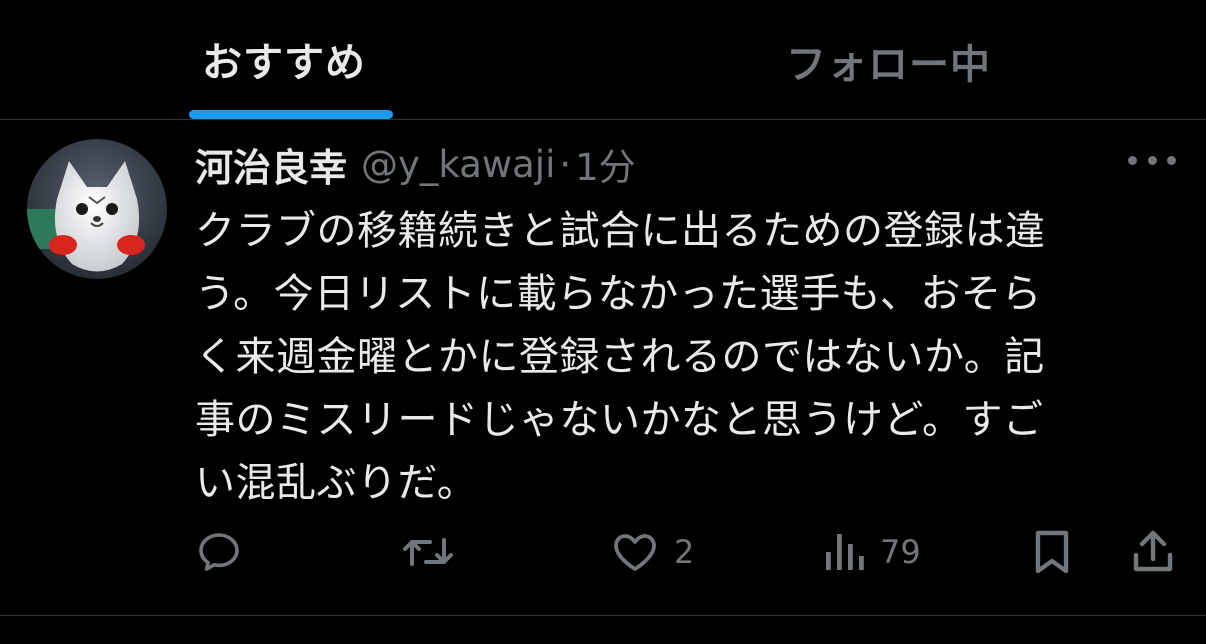 The width and height of the screenshot is (1206, 644). I want to click on post-text-line: く来週金曜とかに登録されるのではないか。記, so click(620, 357).